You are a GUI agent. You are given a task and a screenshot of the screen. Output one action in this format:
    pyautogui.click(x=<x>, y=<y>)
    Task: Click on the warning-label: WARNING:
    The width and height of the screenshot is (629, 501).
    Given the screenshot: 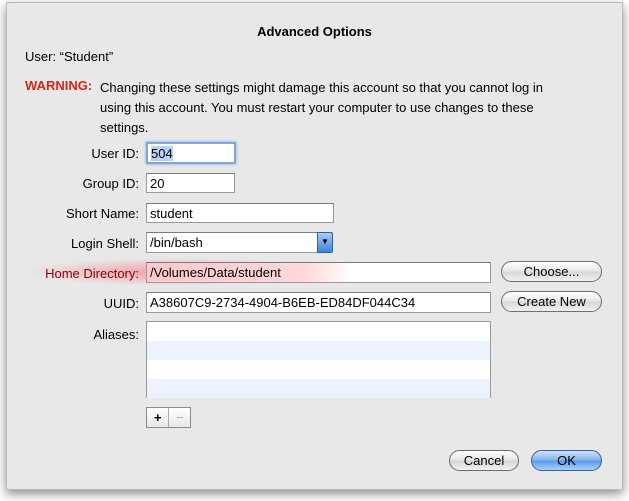 What is the action you would take?
    pyautogui.click(x=59, y=85)
    